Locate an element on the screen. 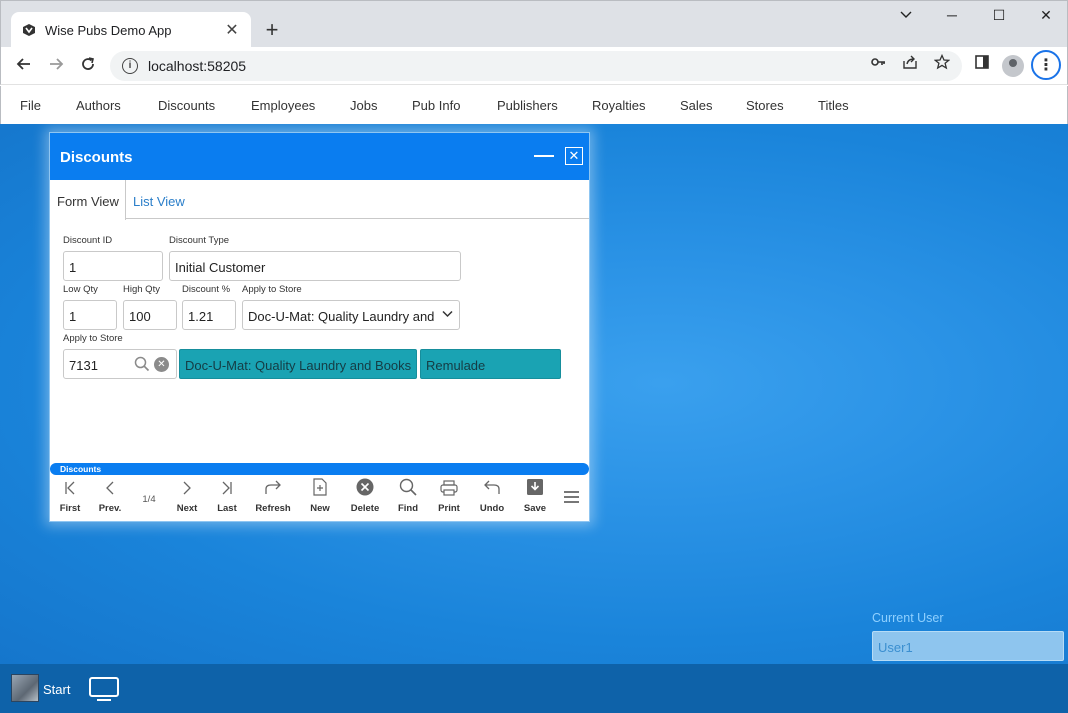 The height and width of the screenshot is (713, 1068). app-favicon-icon is located at coordinates (29, 30).